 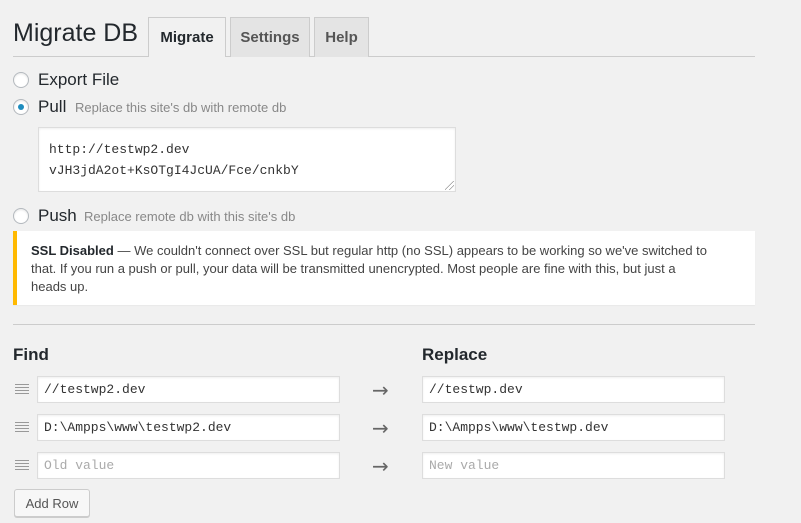 What do you see at coordinates (384, 56) in the screenshot?
I see `tabs-divider` at bounding box center [384, 56].